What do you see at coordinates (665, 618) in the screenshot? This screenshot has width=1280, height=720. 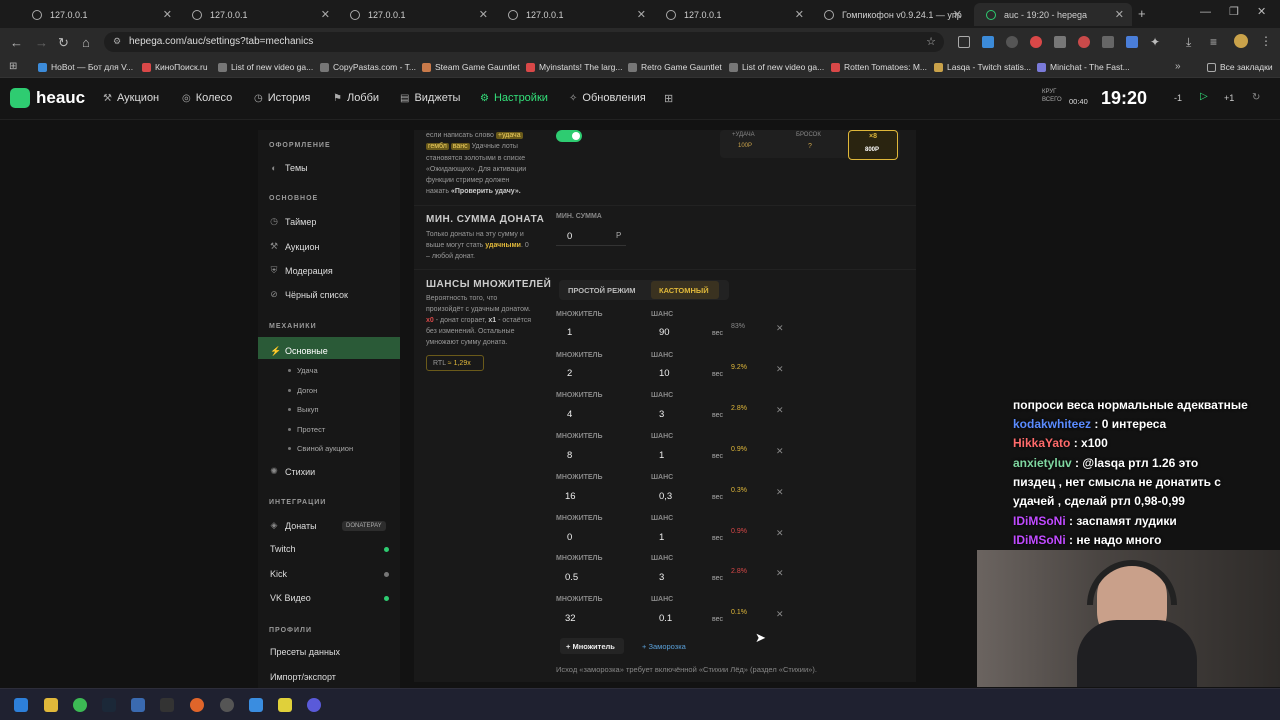 I see `chance-input: 0.1` at bounding box center [665, 618].